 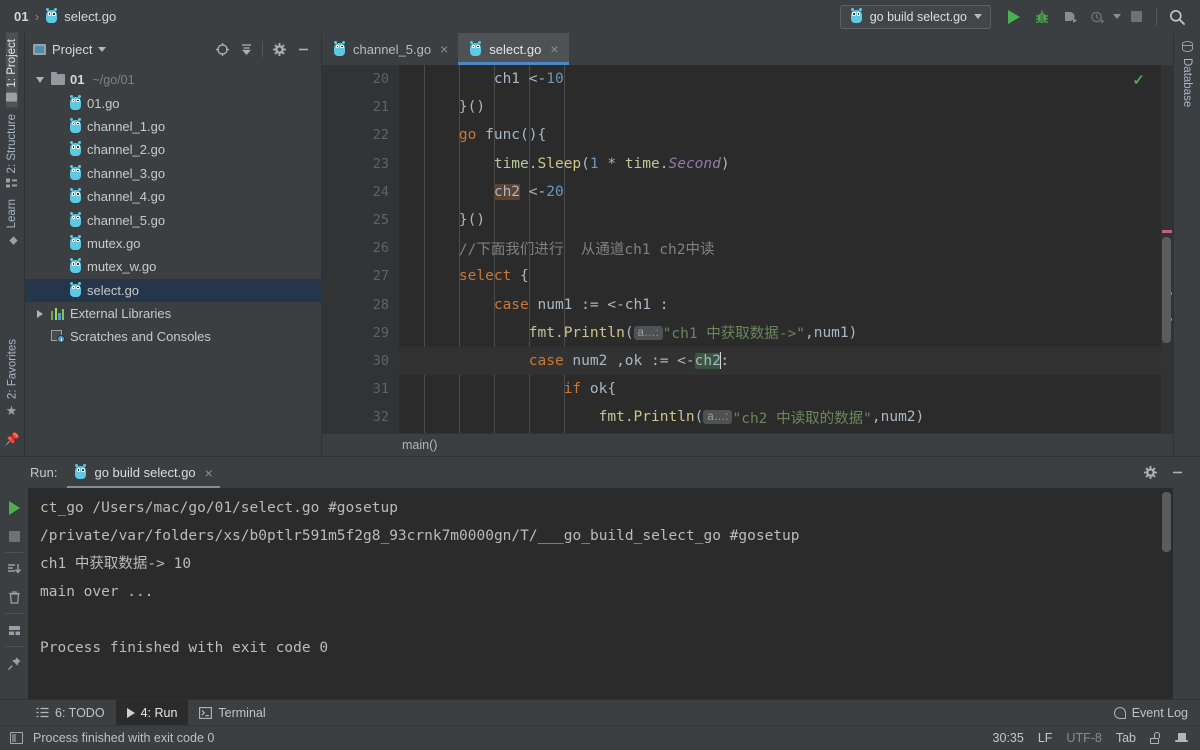 I want to click on code-line-30: case num2 ,ok := <- ch2:, so click(x=780, y=361).